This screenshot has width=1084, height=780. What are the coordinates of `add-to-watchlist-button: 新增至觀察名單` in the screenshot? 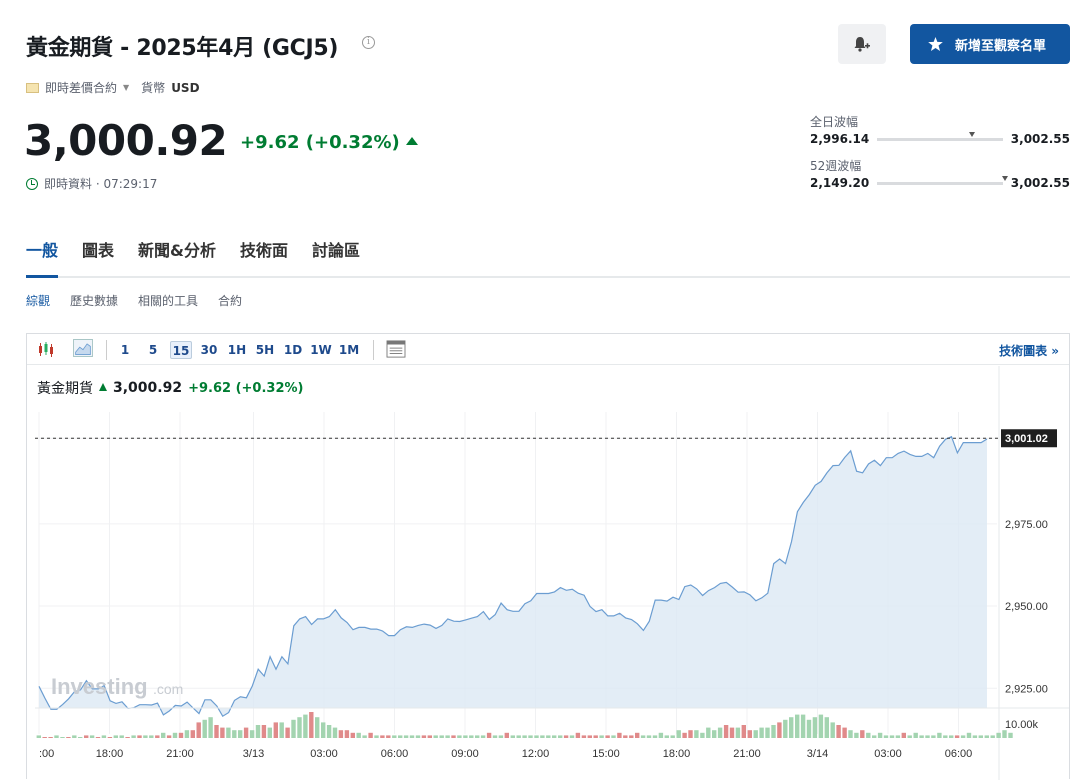 It's located at (990, 44).